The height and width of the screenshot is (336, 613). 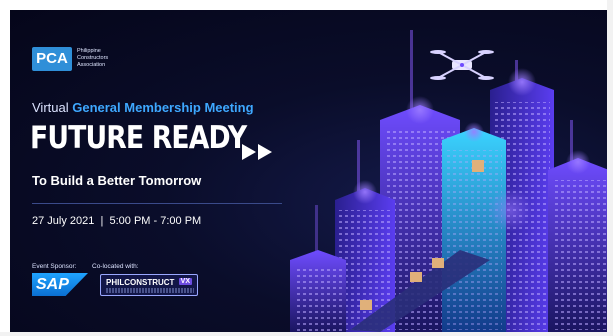 I want to click on organization-name-line-3: Association, so click(x=91, y=65).